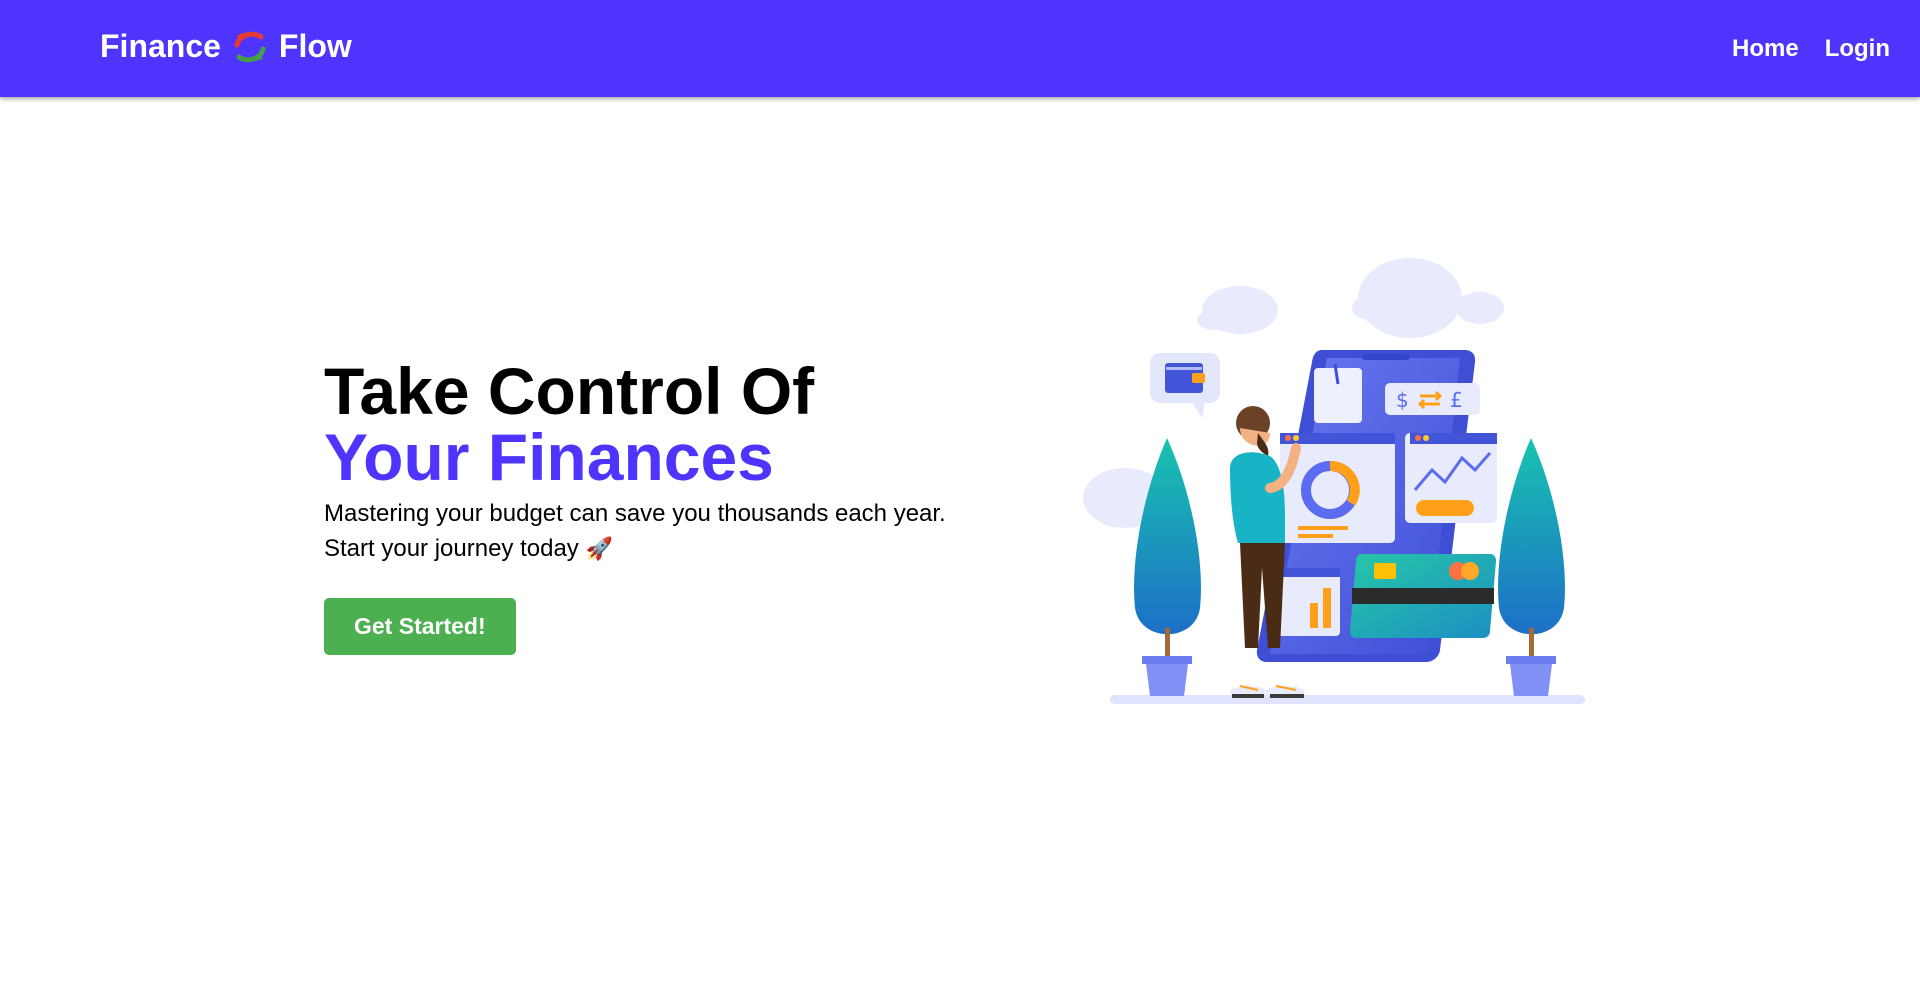  Describe the element at coordinates (1811, 49) in the screenshot. I see `nav-links: Home Login` at that location.